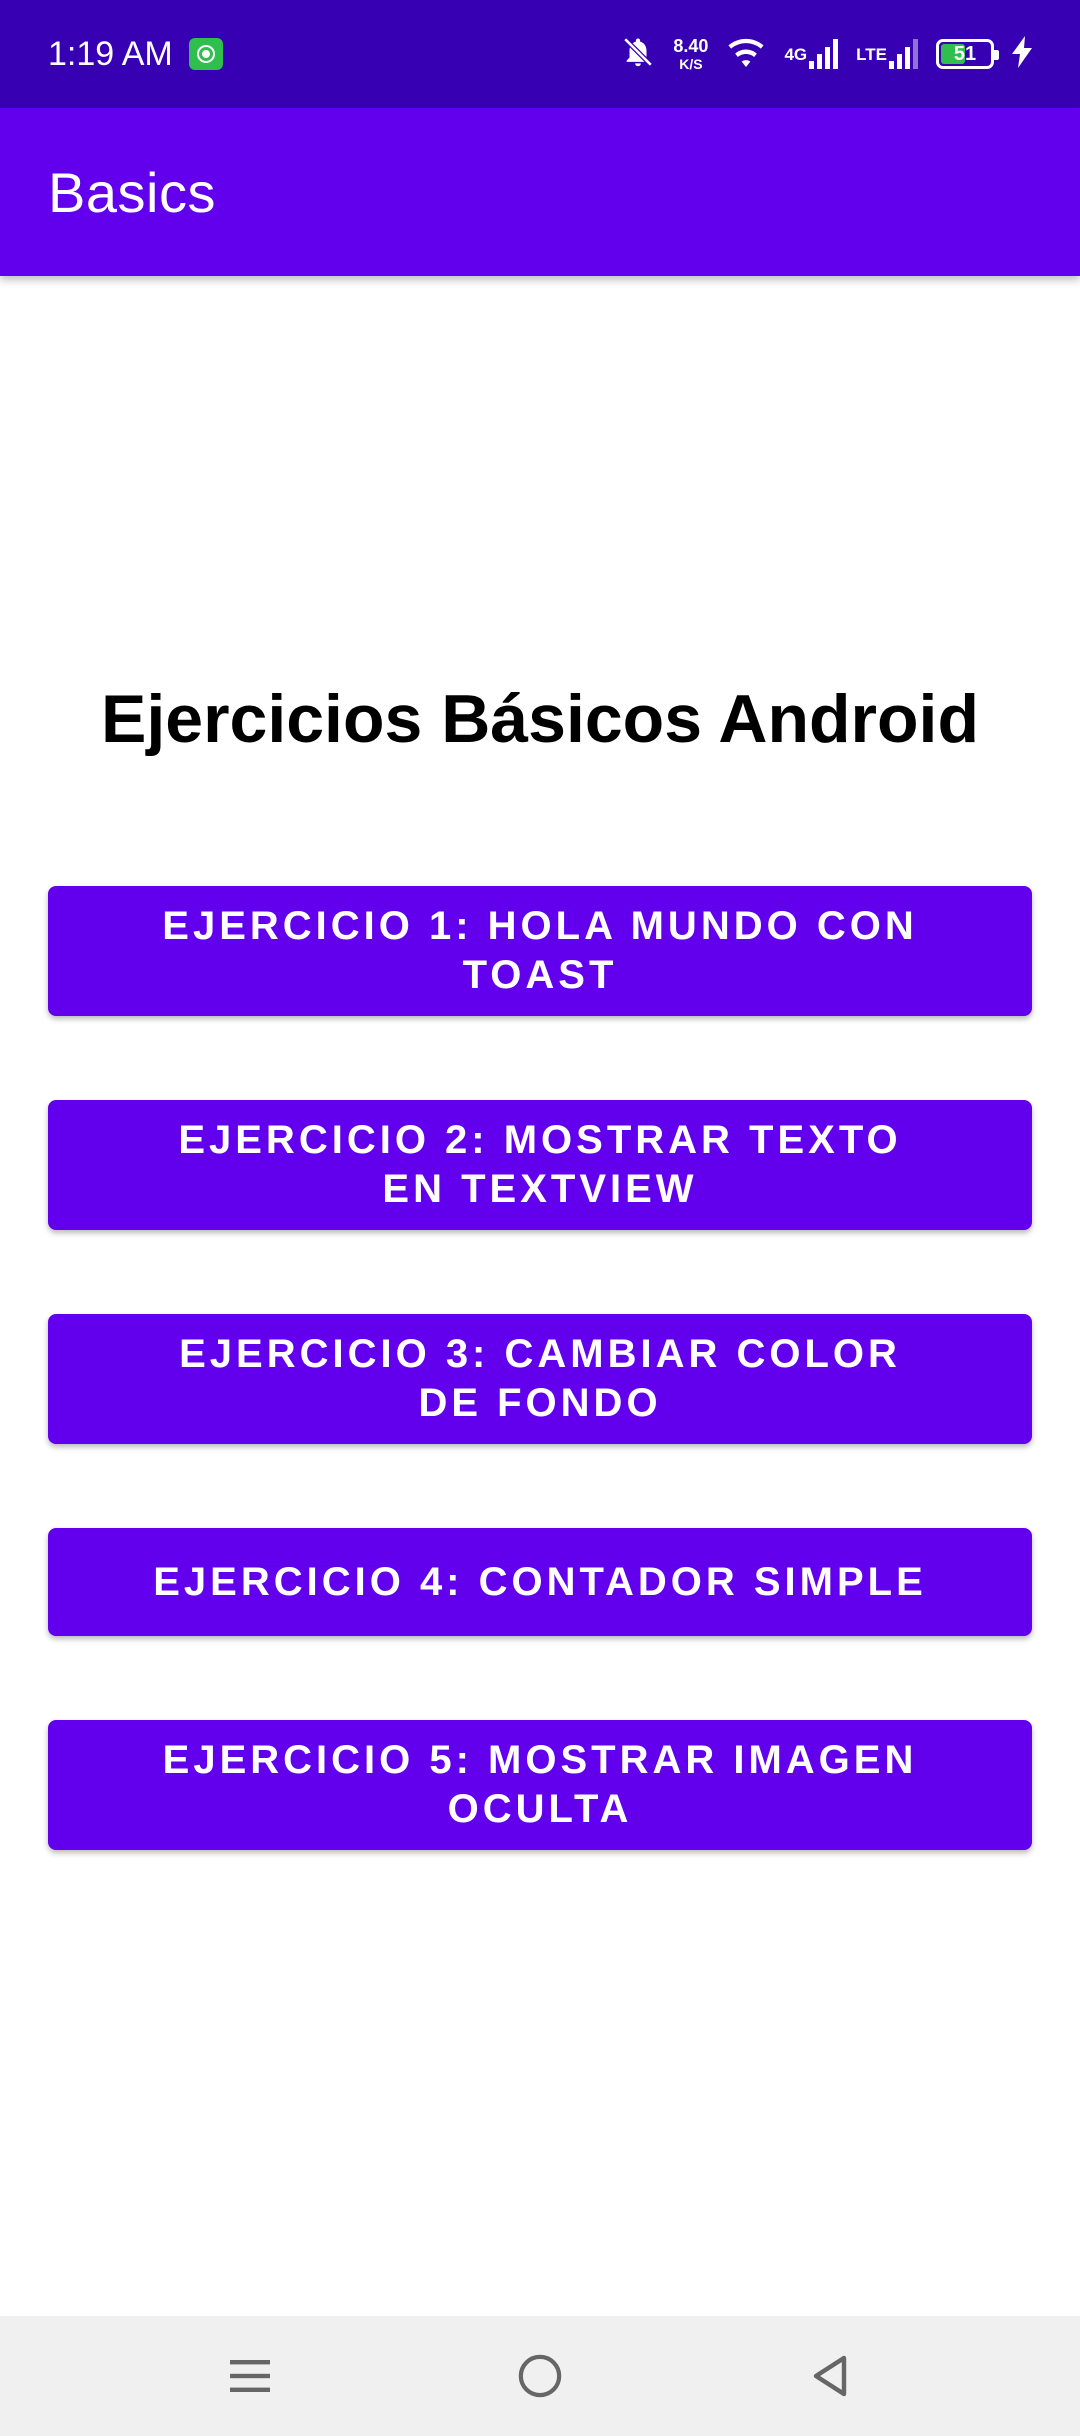 This screenshot has height=2436, width=1080. What do you see at coordinates (540, 1785) in the screenshot?
I see `exercise-5-button: EJERCICIO 5: MOSTRAR IMAGEN OCULTA` at bounding box center [540, 1785].